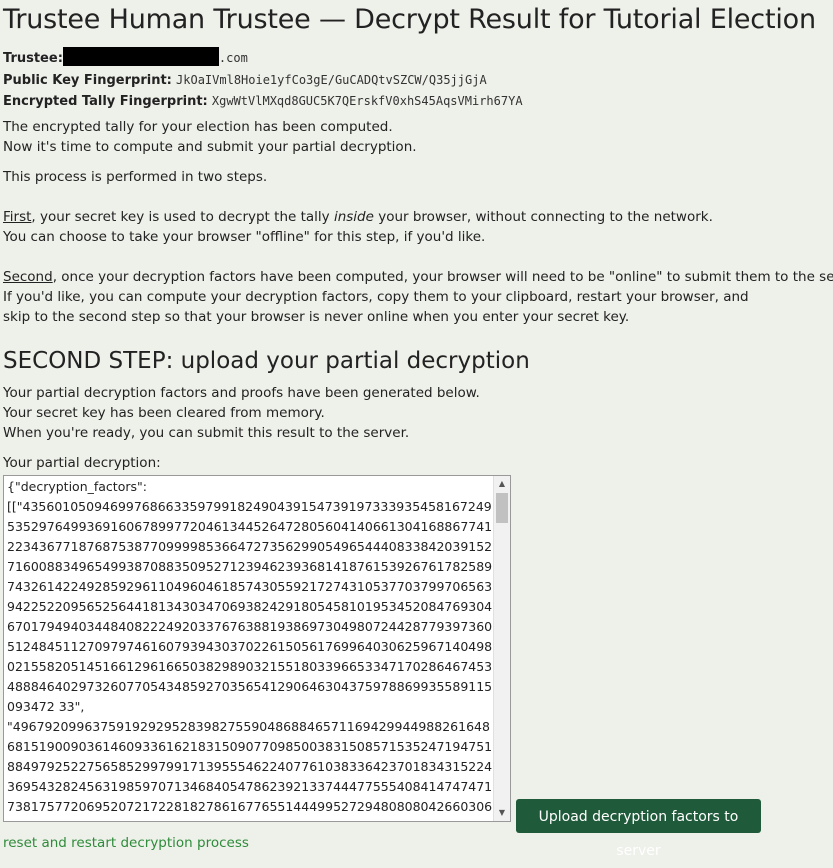 The height and width of the screenshot is (868, 833). What do you see at coordinates (82, 463) in the screenshot?
I see `partial-decryption-label: Your partial decryption:` at bounding box center [82, 463].